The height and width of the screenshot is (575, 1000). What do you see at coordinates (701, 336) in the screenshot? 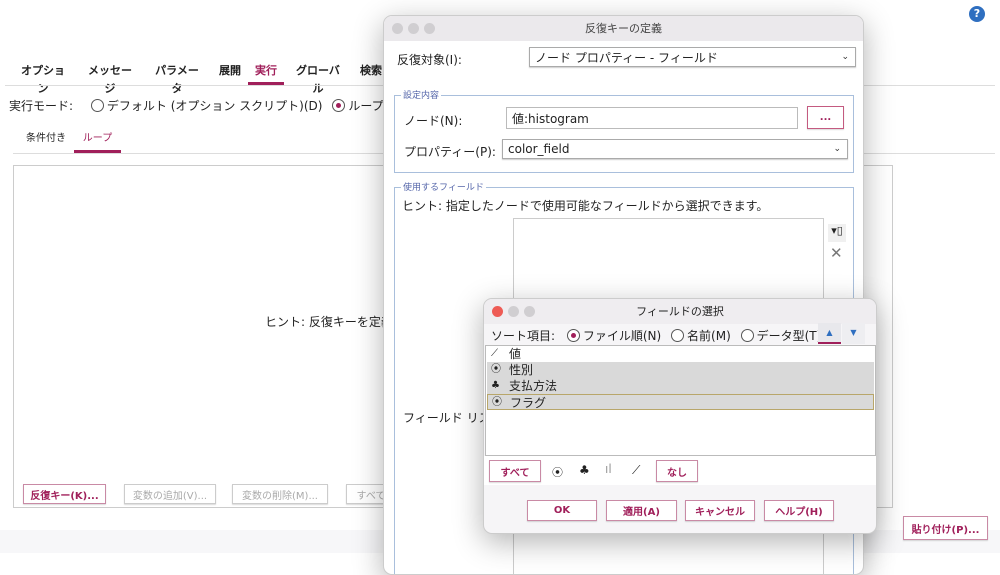
I see `sort-name: 名前(M)` at bounding box center [701, 336].